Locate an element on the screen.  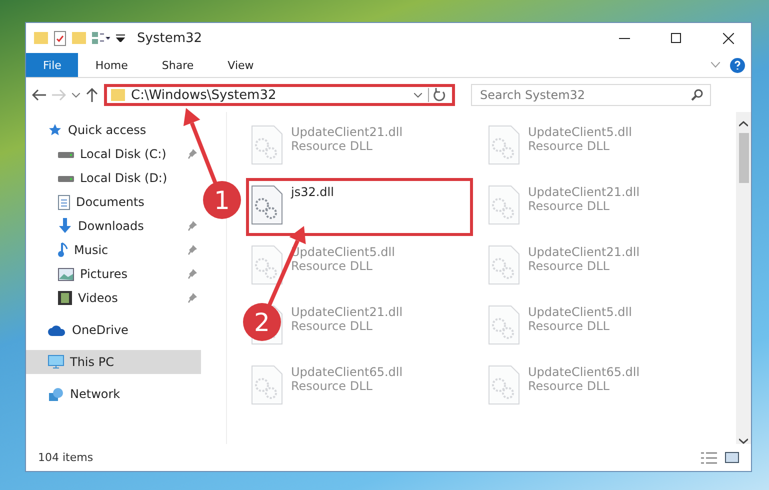
picture-icon is located at coordinates (66, 274).